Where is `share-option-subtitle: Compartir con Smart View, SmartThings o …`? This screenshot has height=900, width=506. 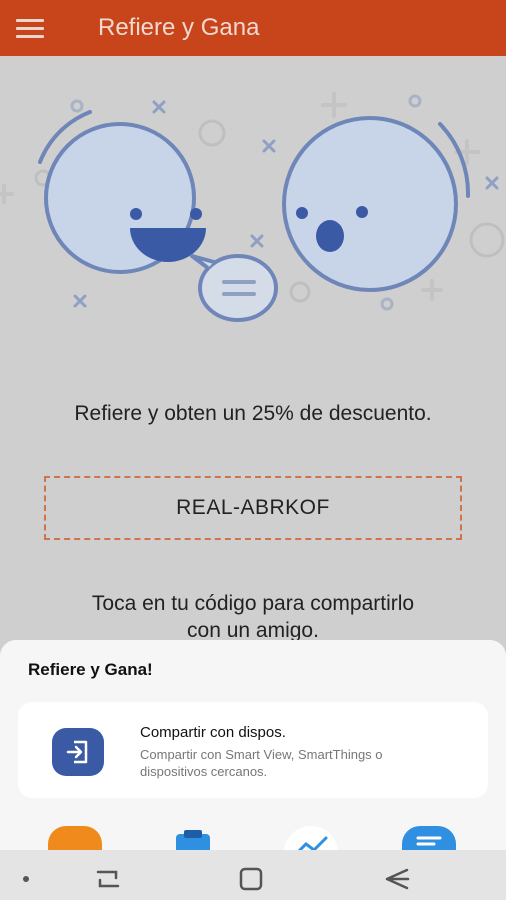 share-option-subtitle: Compartir con Smart View, SmartThings o … is located at coordinates (261, 763).